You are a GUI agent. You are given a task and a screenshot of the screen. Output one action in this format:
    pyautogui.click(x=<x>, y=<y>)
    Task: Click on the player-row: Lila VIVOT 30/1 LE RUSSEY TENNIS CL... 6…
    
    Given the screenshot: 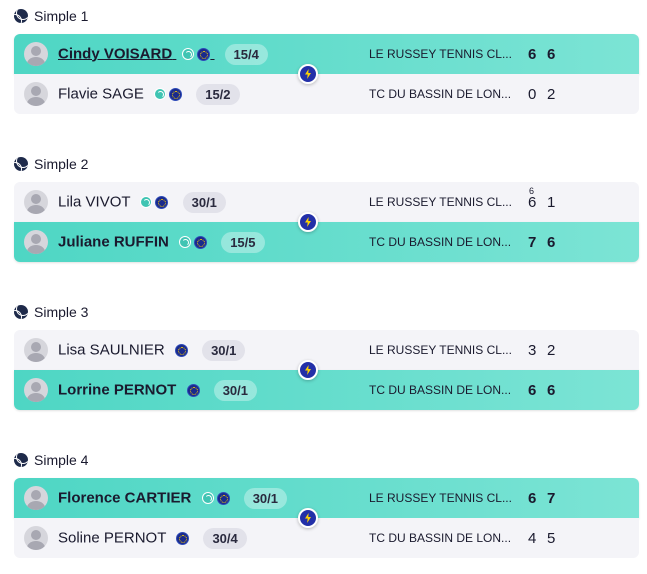 What is the action you would take?
    pyautogui.click(x=326, y=202)
    